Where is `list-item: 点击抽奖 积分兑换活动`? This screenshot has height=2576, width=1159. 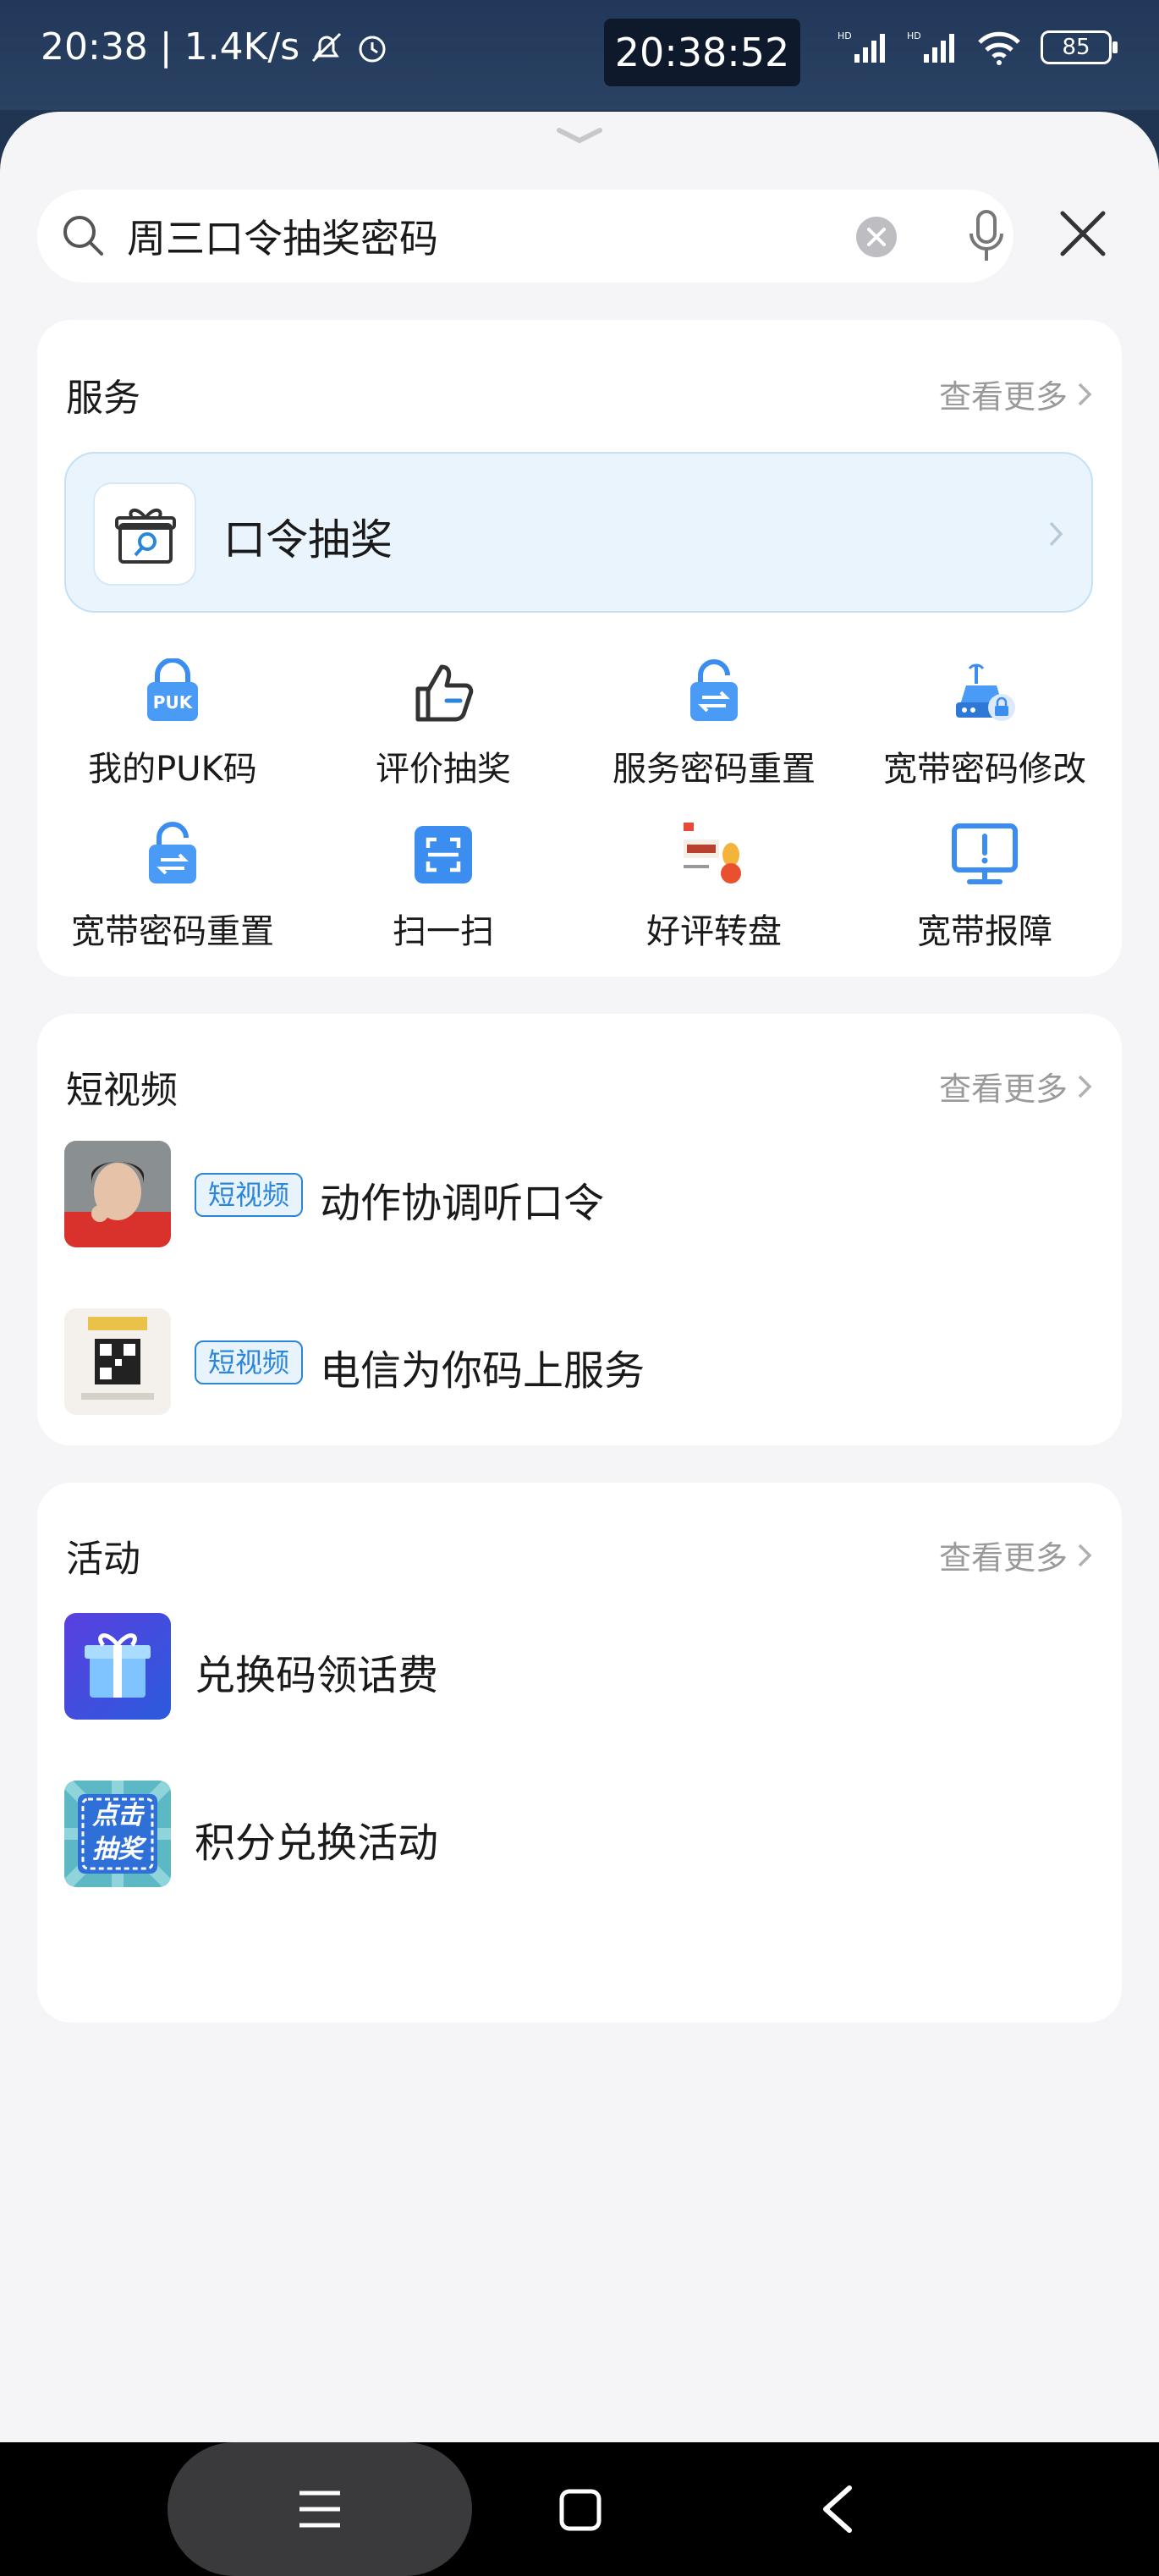 list-item: 点击抽奖 积分兑换活动 is located at coordinates (571, 1834).